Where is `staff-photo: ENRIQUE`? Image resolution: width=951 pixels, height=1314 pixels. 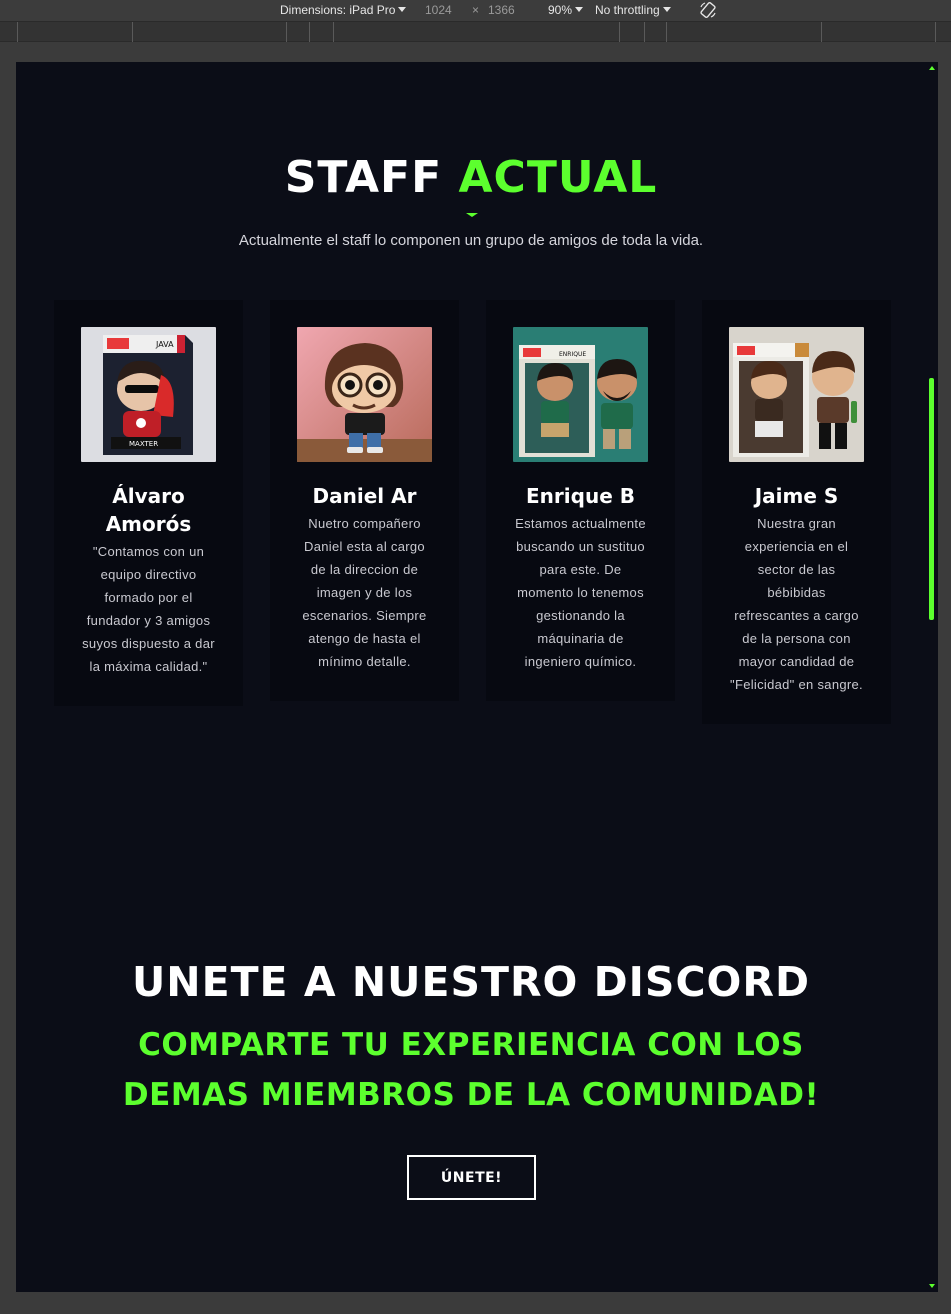 staff-photo: ENRIQUE is located at coordinates (580, 394).